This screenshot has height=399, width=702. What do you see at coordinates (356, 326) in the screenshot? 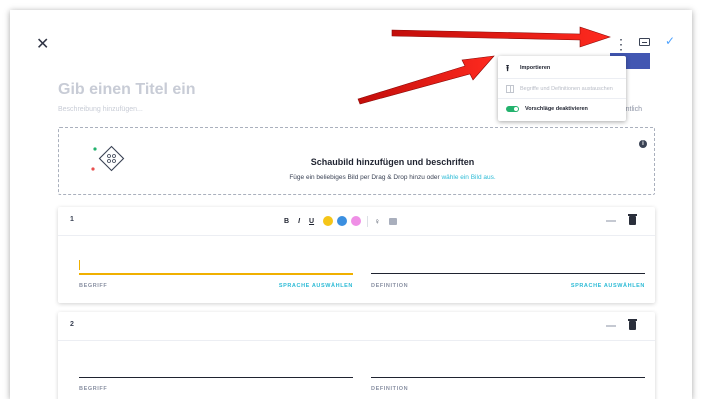
I see `card-header: 2` at bounding box center [356, 326].